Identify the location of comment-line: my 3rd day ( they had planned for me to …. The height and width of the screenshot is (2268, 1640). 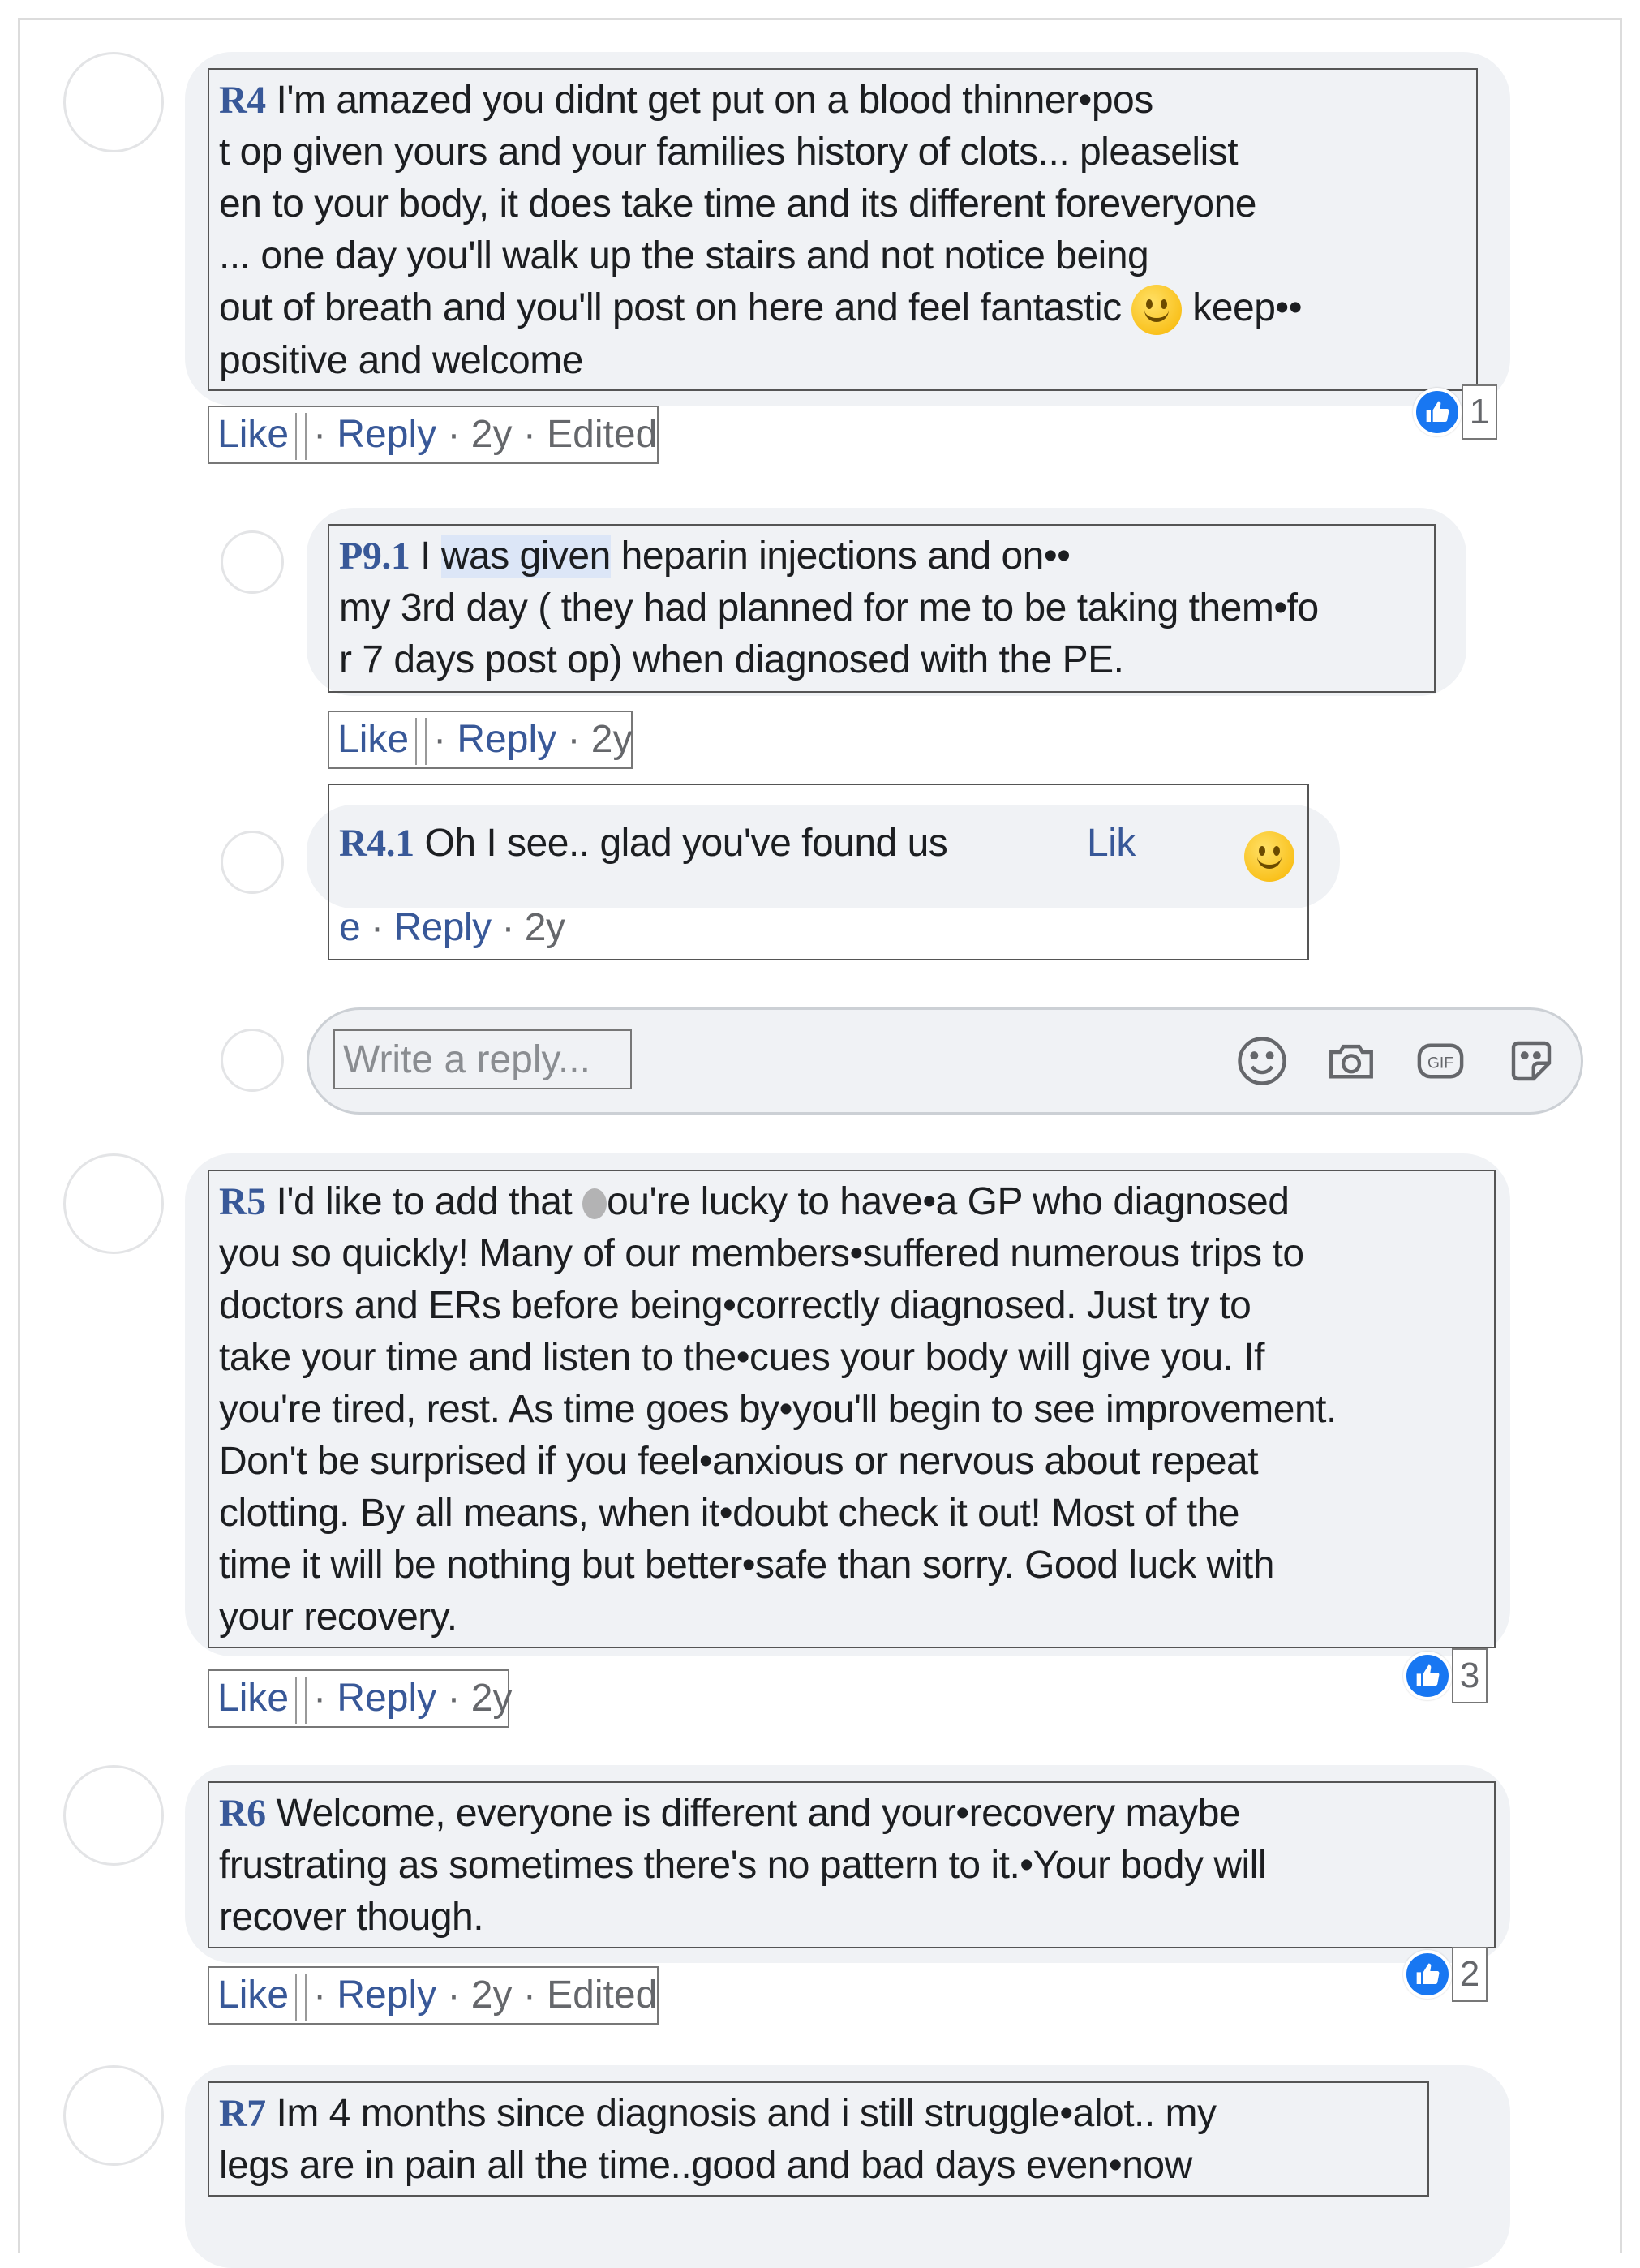
(829, 607).